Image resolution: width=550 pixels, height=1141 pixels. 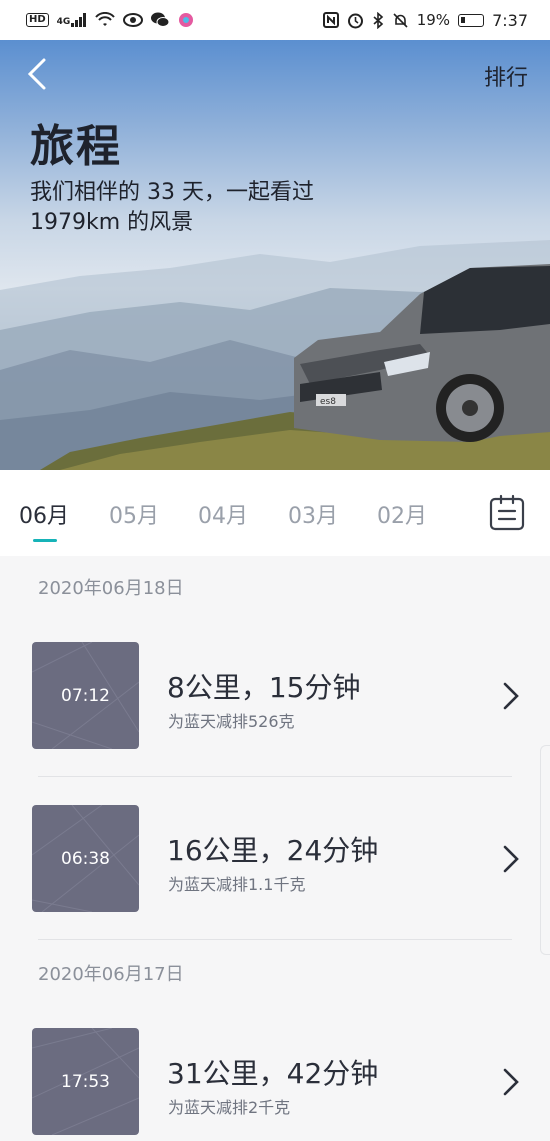 I want to click on clock: 7:37, so click(x=510, y=20).